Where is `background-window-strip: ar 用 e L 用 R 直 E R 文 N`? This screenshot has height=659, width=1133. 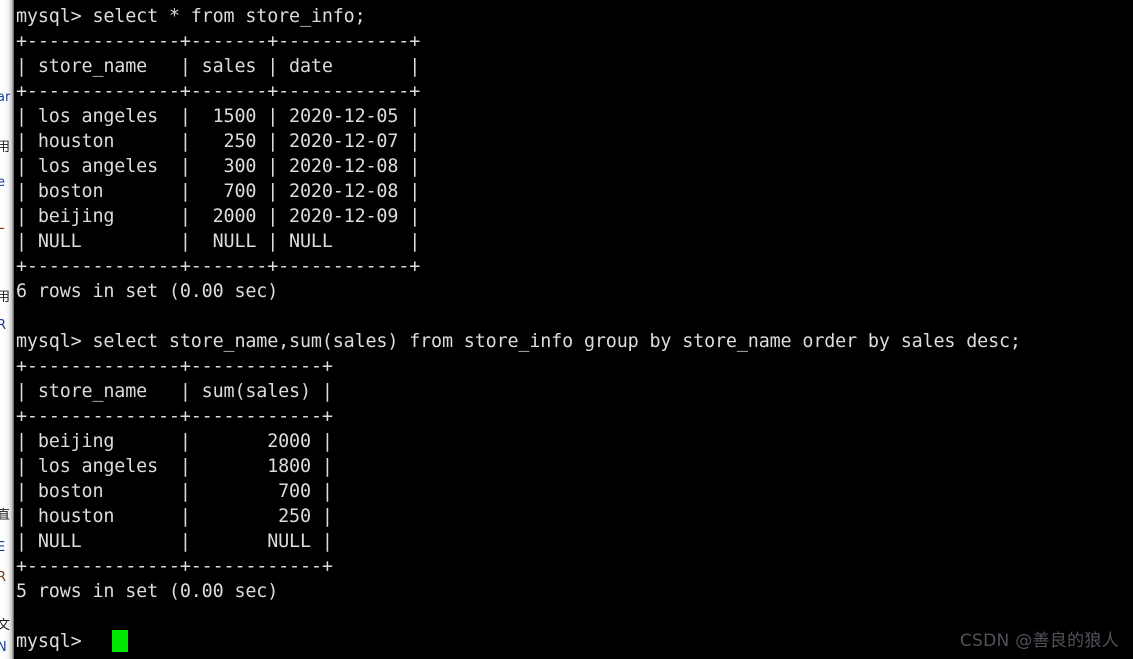 background-window-strip: ar 用 e L 用 R 直 E R 文 N is located at coordinates (7, 329).